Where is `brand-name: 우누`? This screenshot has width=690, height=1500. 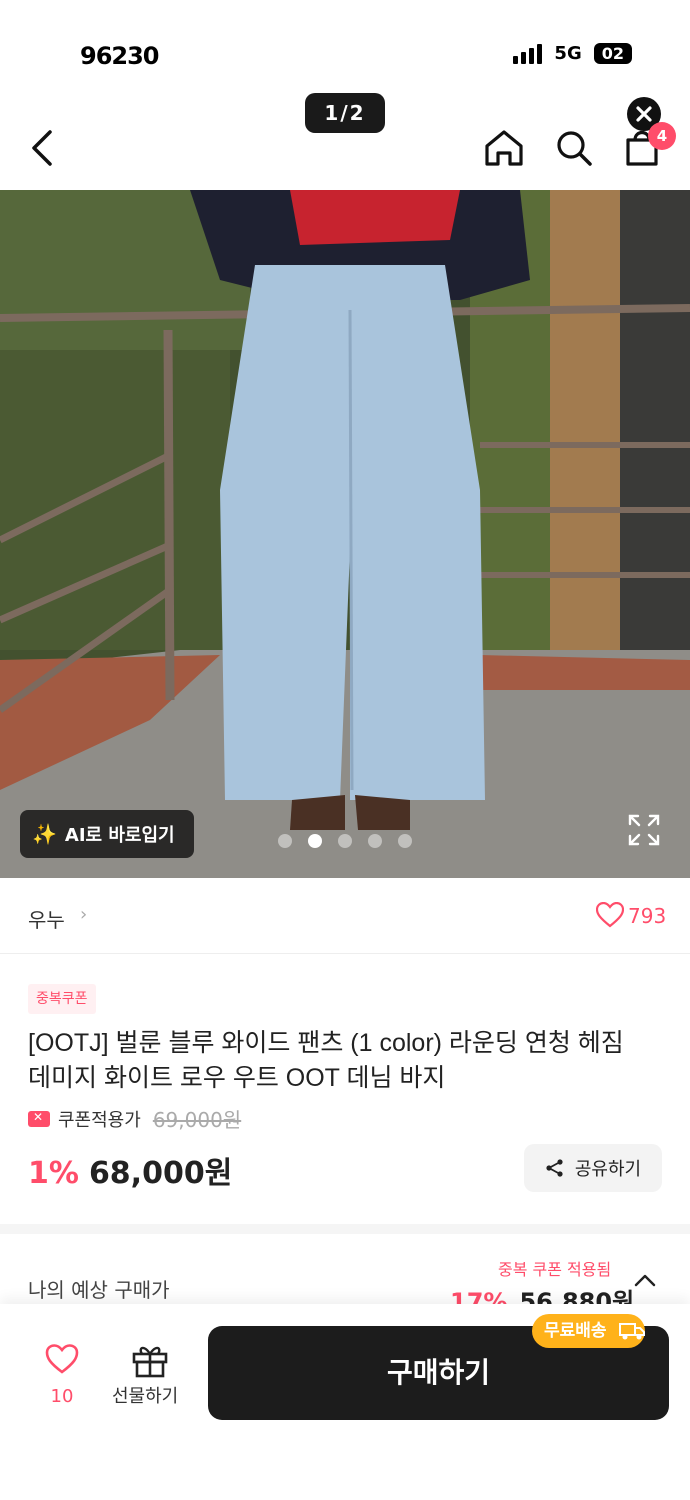
brand-name: 우누 is located at coordinates (46, 918).